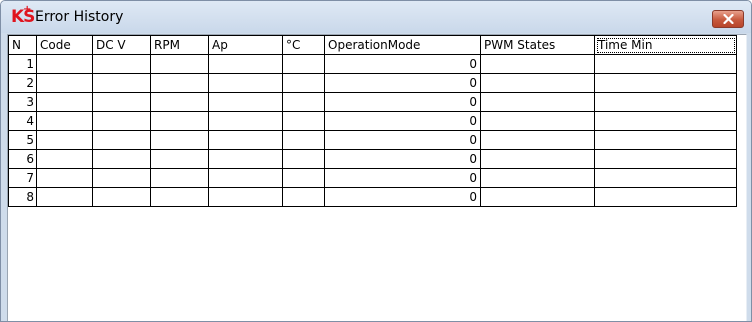 The width and height of the screenshot is (752, 322). I want to click on cell-n: 4, so click(22, 121).